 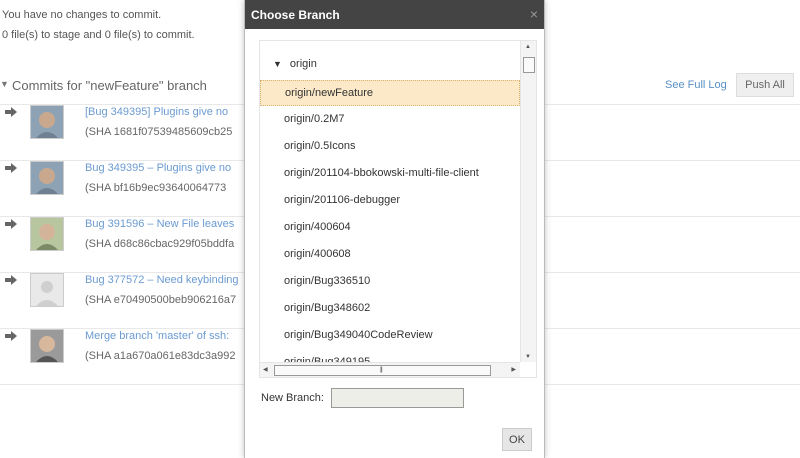 I want to click on branch-label: origin/Bug336510, so click(x=327, y=281).